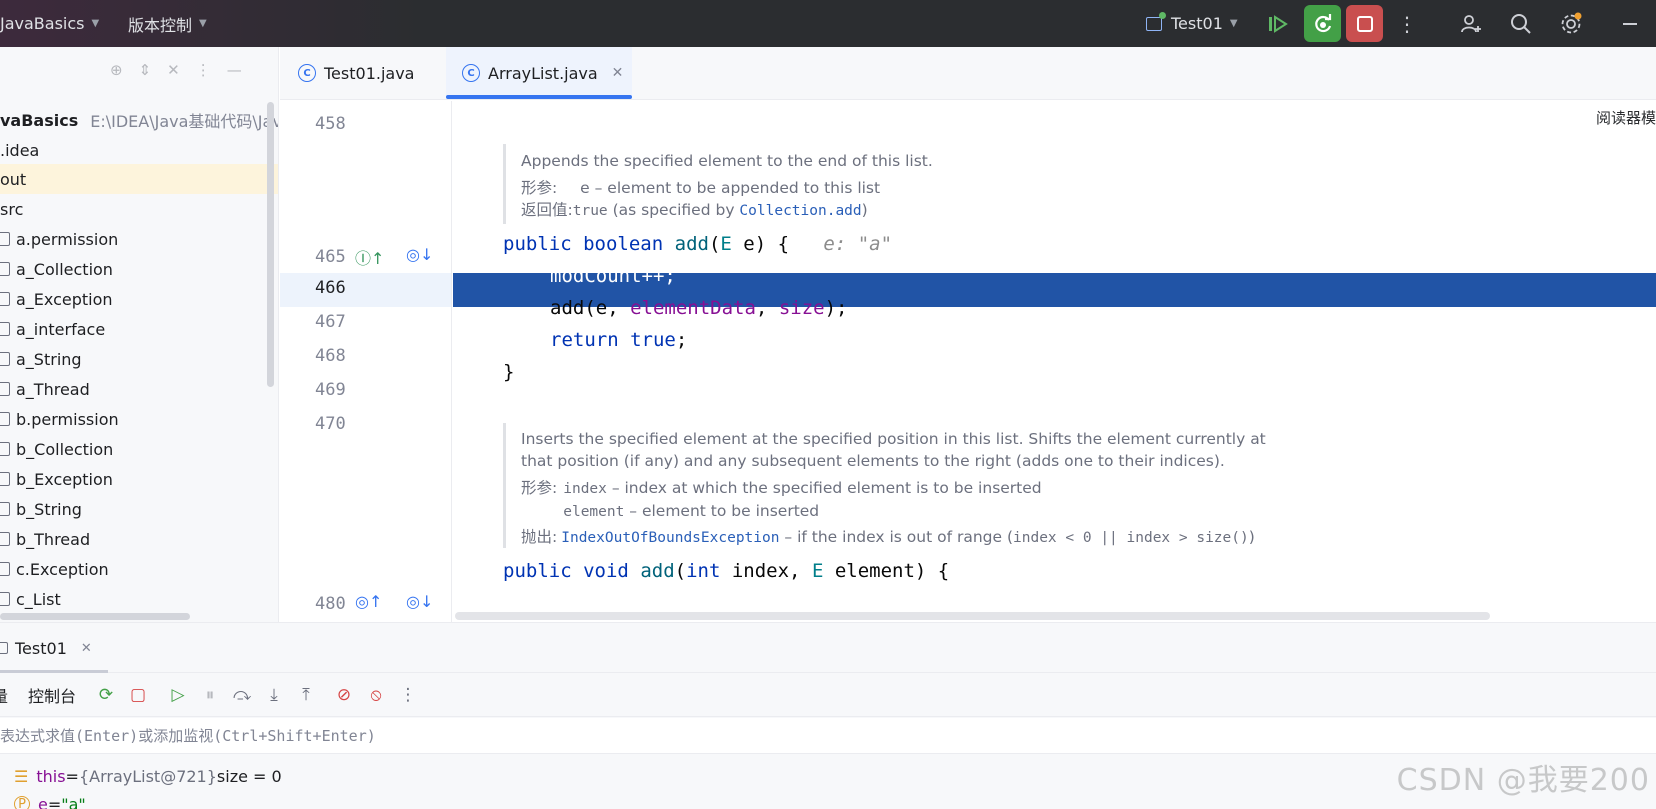 This screenshot has height=809, width=1656. What do you see at coordinates (344, 695) in the screenshot?
I see `view-breakpoints-icon: ⊘` at bounding box center [344, 695].